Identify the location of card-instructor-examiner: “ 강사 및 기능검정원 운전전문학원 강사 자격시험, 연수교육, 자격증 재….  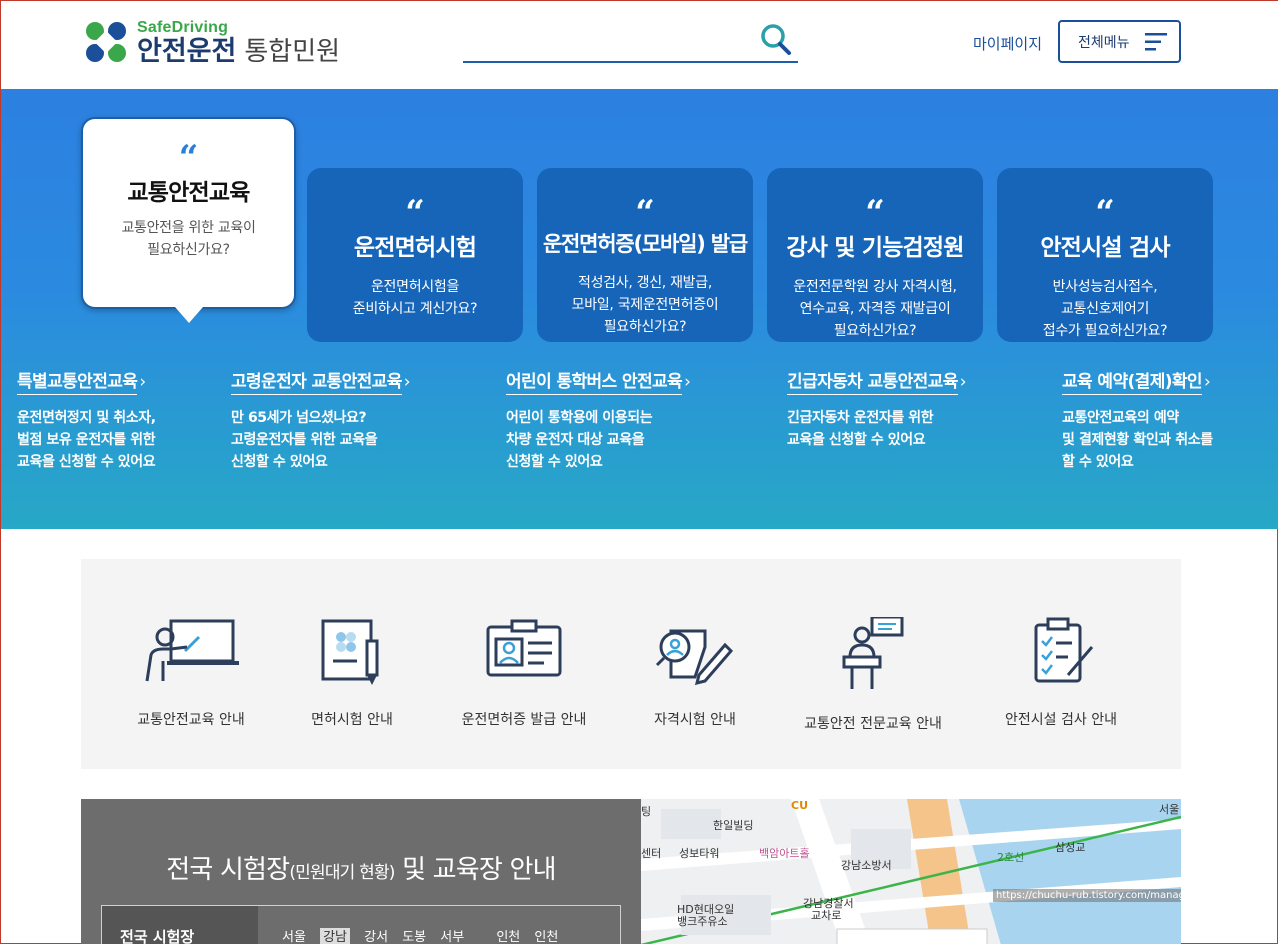
(875, 255).